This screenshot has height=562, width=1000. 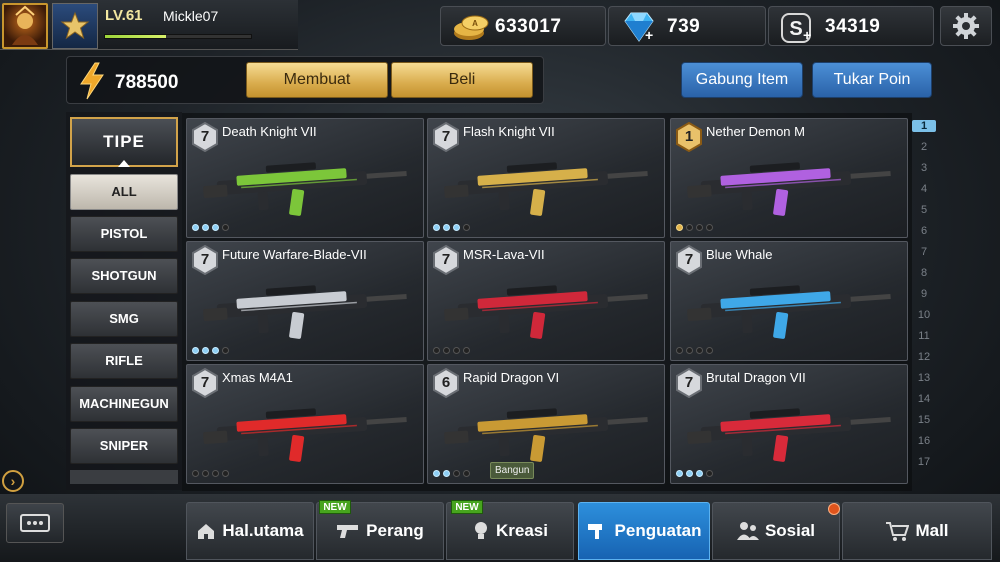 I want to click on weapon-card: 1 Nether Demon M, so click(x=789, y=178).